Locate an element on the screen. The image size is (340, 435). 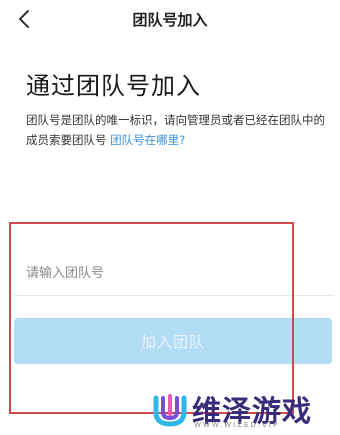
input-underline is located at coordinates (174, 295).